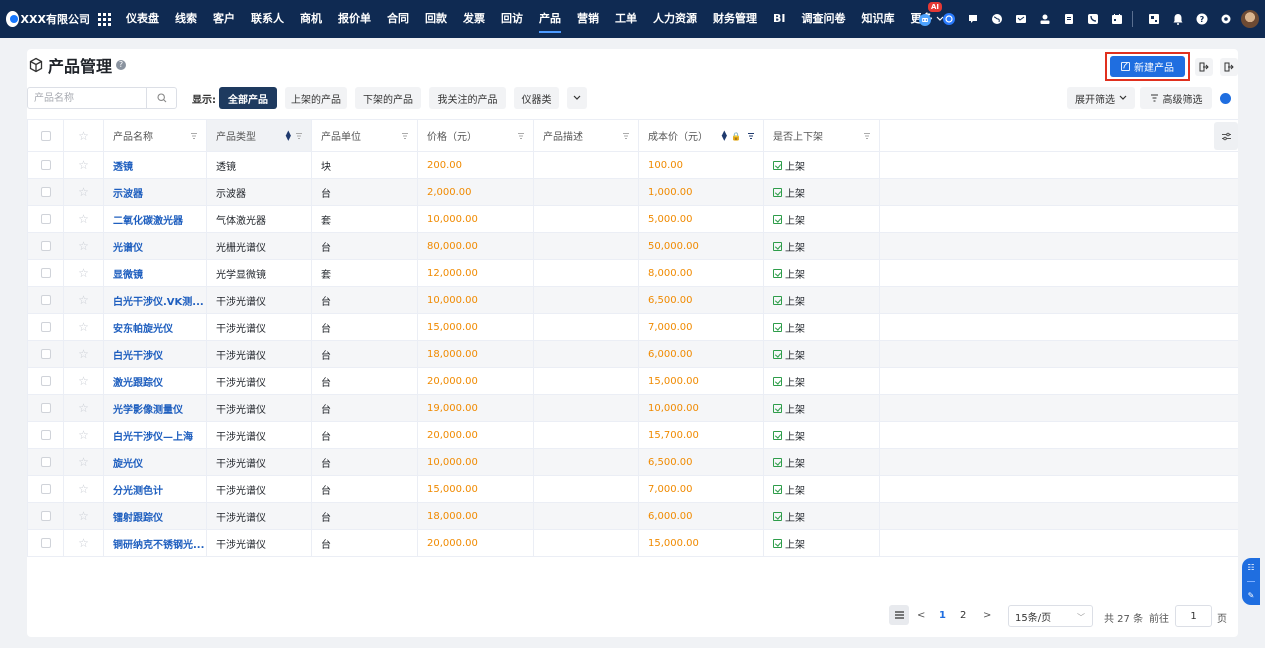 This screenshot has height=648, width=1265. Describe the element at coordinates (259, 135) in the screenshot. I see `header-product-type: 产品类型 ▲ ▼` at that location.